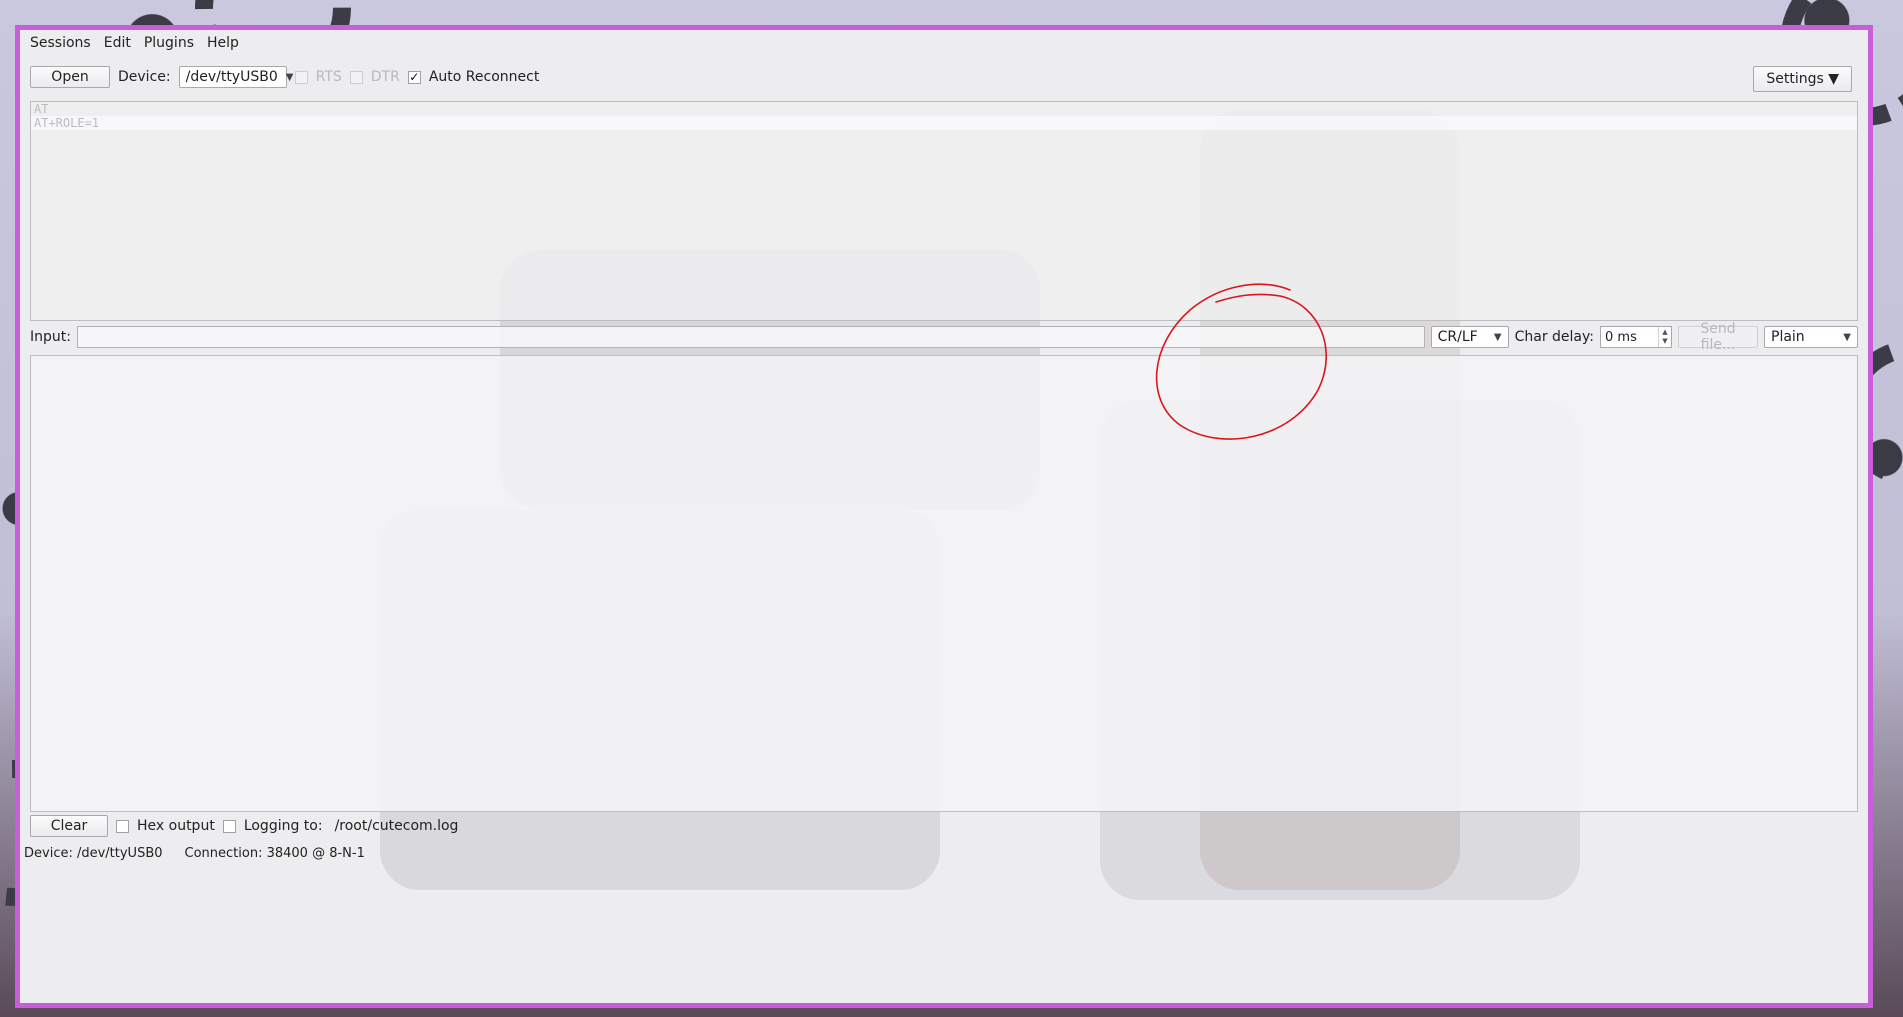  Describe the element at coordinates (484, 77) in the screenshot. I see `auto-reconnect-label: Auto Reconnect` at that location.